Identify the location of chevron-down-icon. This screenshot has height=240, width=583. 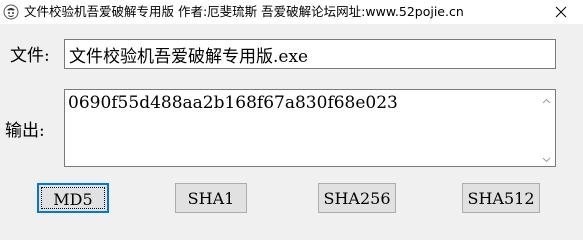
(546, 157).